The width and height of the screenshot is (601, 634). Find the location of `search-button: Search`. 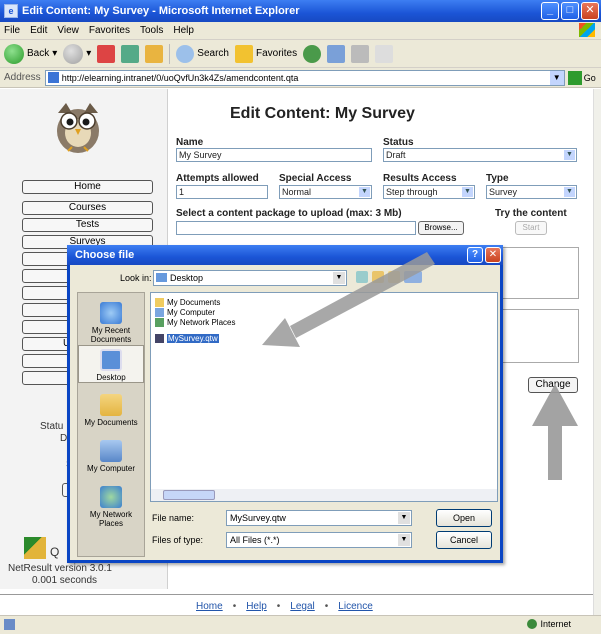

search-button: Search is located at coordinates (202, 53).